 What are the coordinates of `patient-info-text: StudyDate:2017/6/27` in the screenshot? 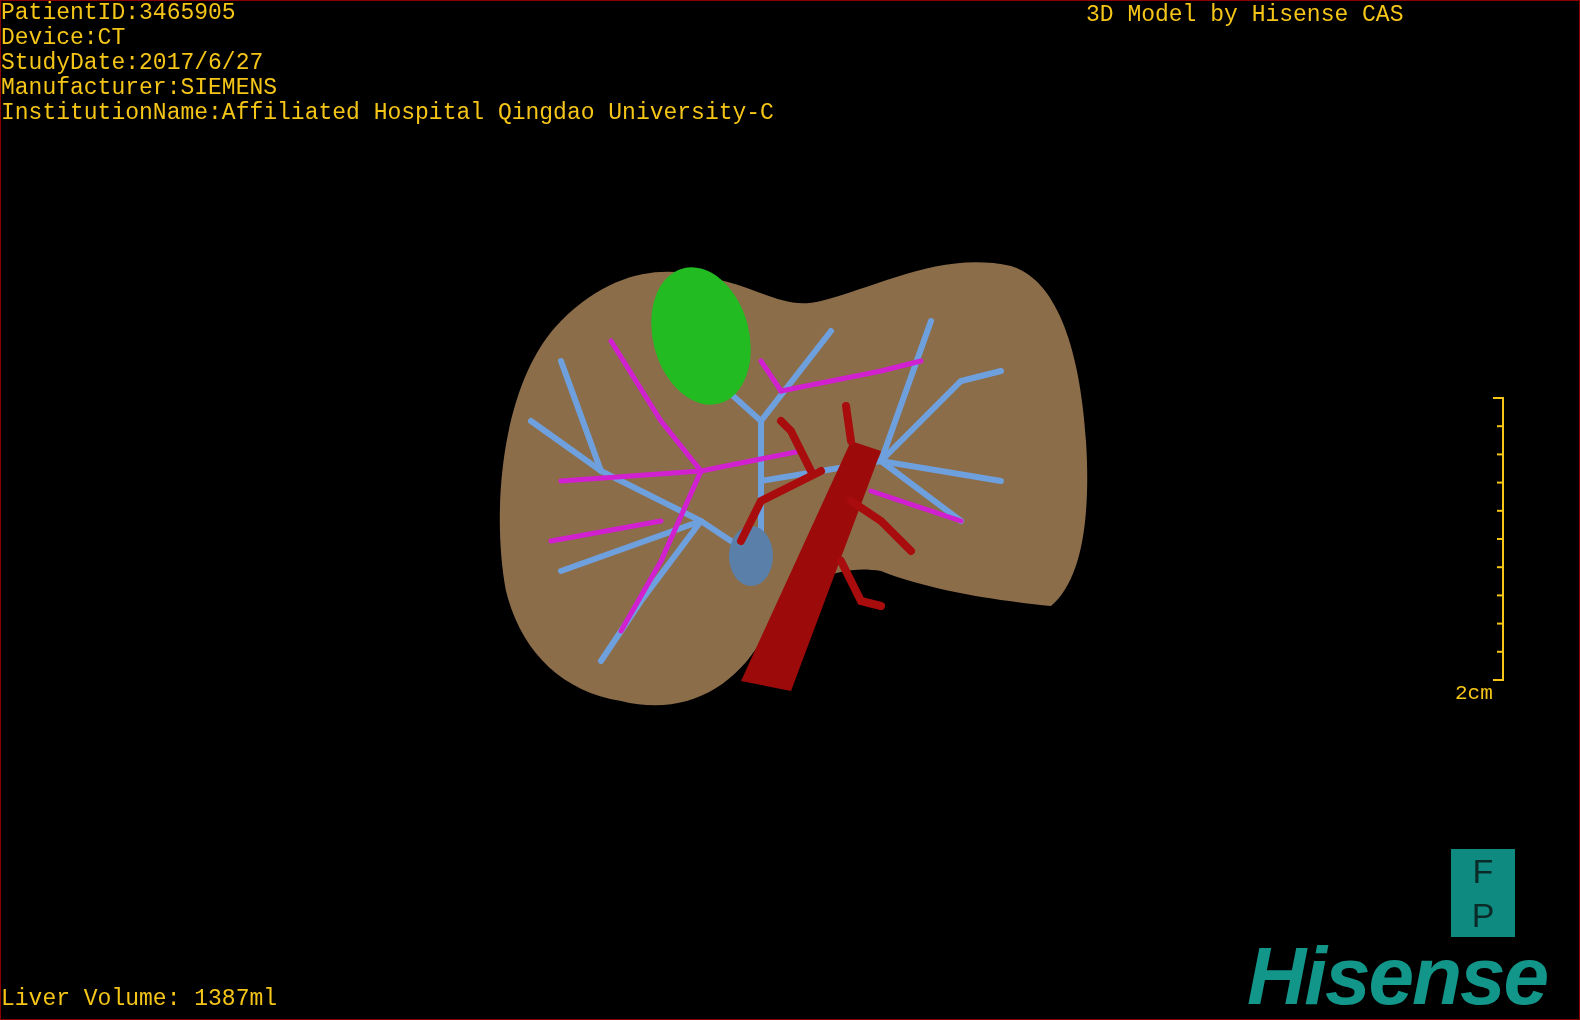 It's located at (133, 63).